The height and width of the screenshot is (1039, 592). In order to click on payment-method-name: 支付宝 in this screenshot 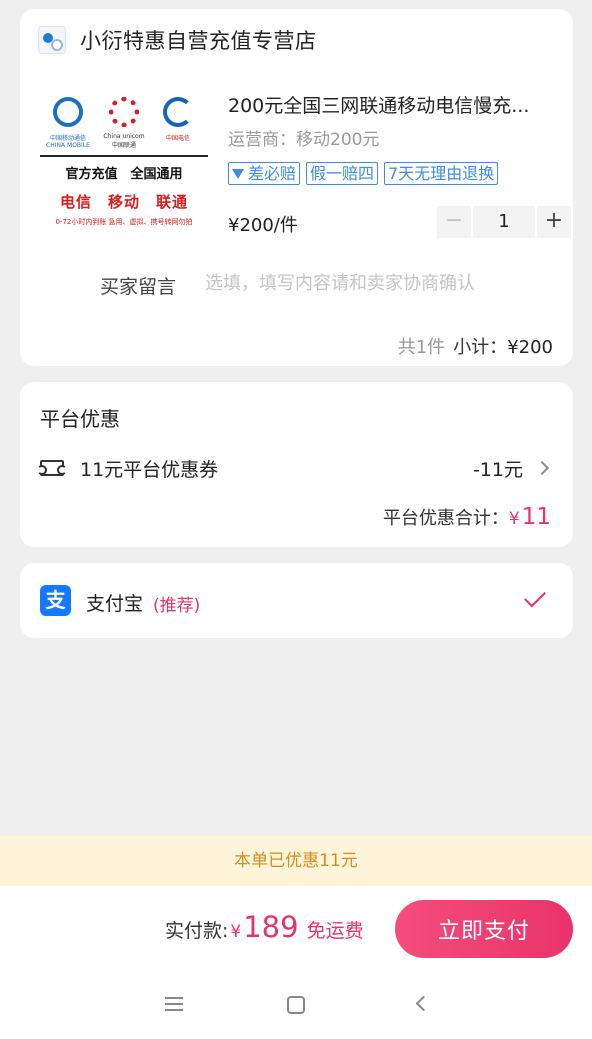, I will do `click(115, 604)`.